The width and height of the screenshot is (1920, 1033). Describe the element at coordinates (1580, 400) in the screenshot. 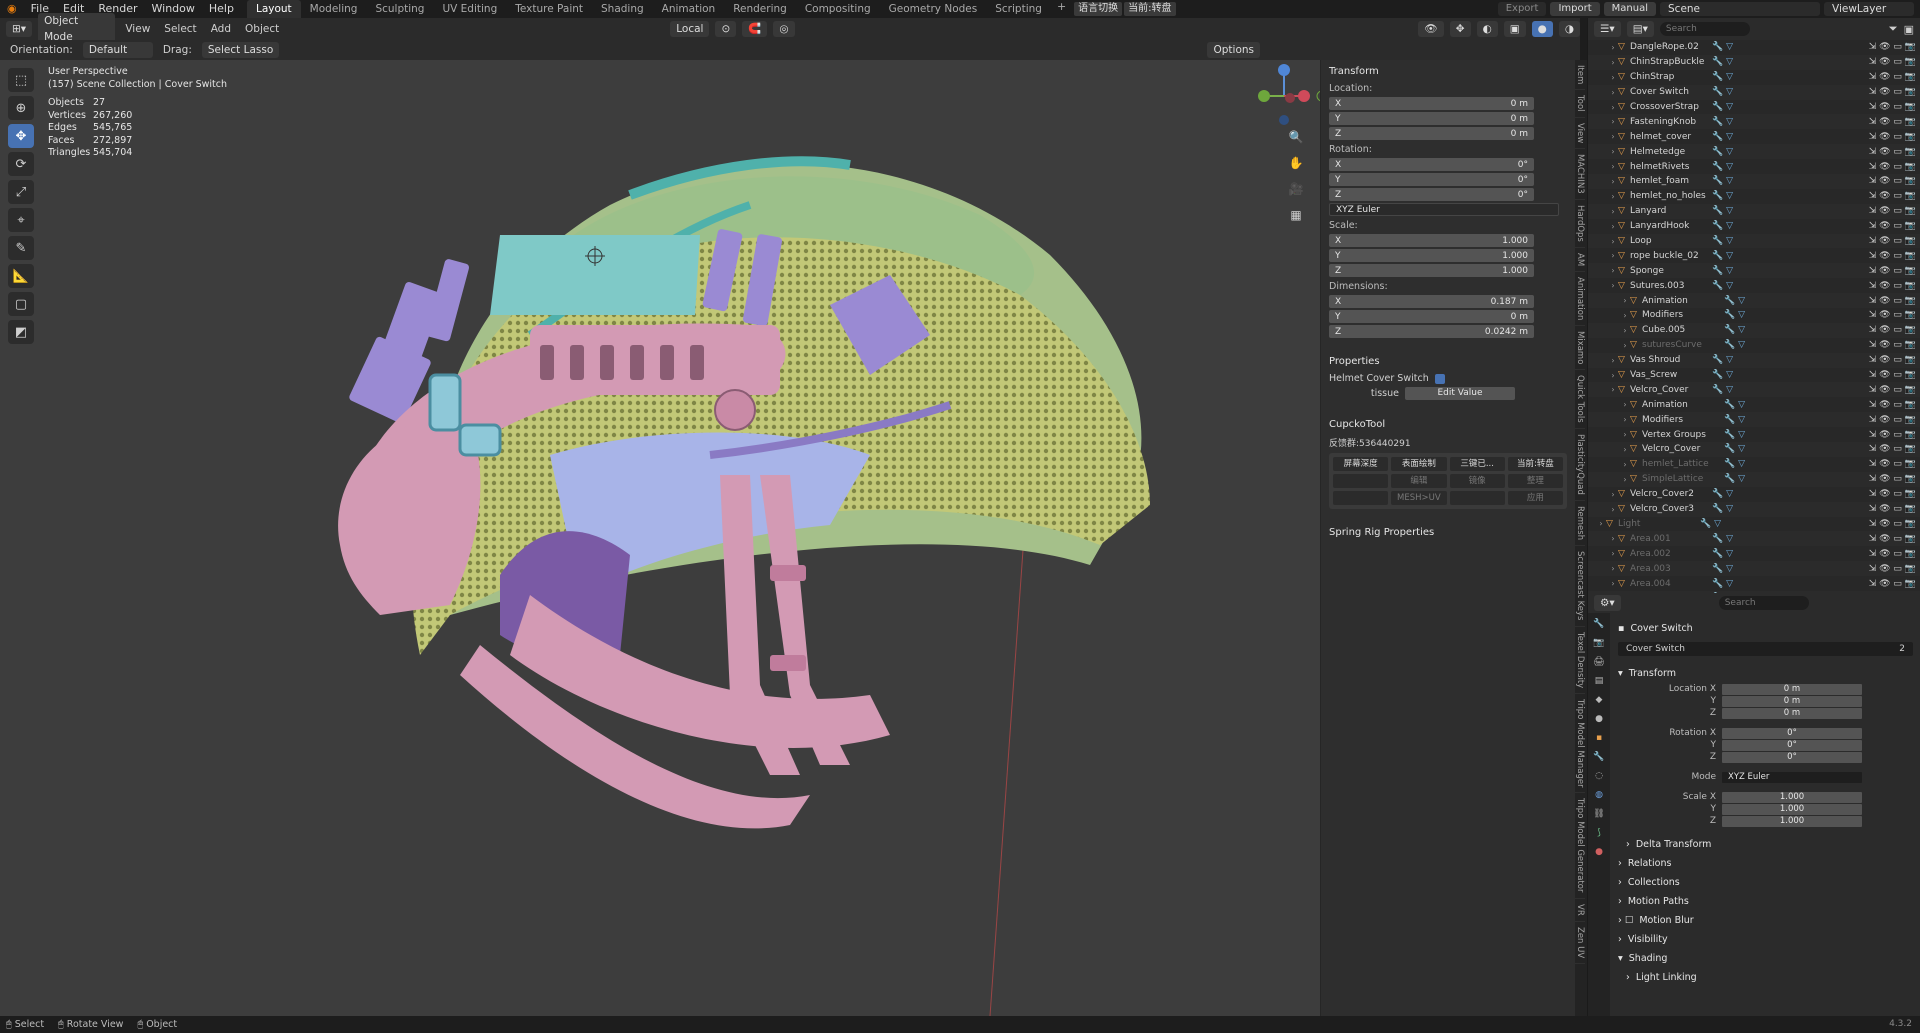

I see `sidebar-tab: Quick Tools` at that location.